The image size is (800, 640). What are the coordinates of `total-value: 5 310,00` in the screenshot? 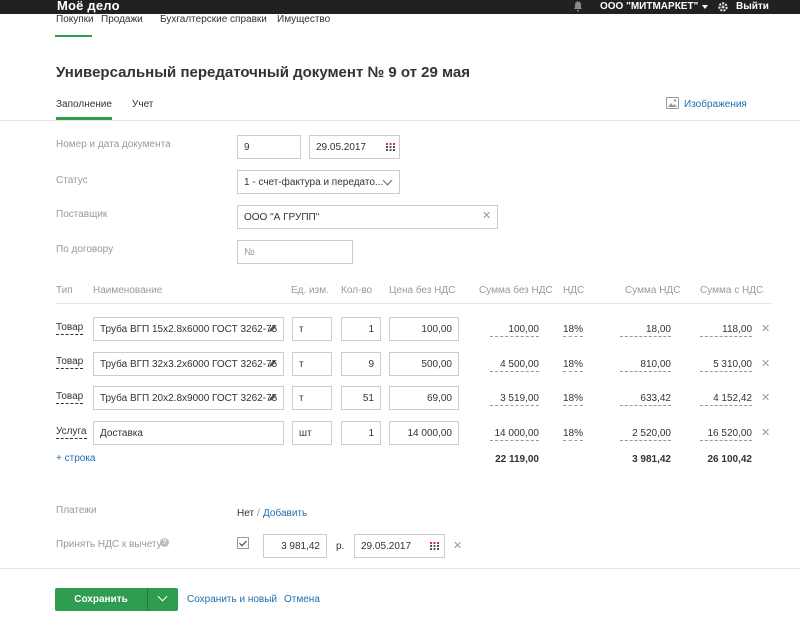 It's located at (726, 365).